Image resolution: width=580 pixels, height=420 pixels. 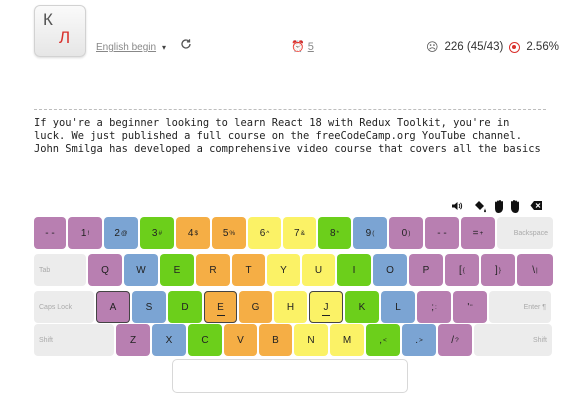 What do you see at coordinates (416, 340) in the screenshot?
I see `key-label: .` at bounding box center [416, 340].